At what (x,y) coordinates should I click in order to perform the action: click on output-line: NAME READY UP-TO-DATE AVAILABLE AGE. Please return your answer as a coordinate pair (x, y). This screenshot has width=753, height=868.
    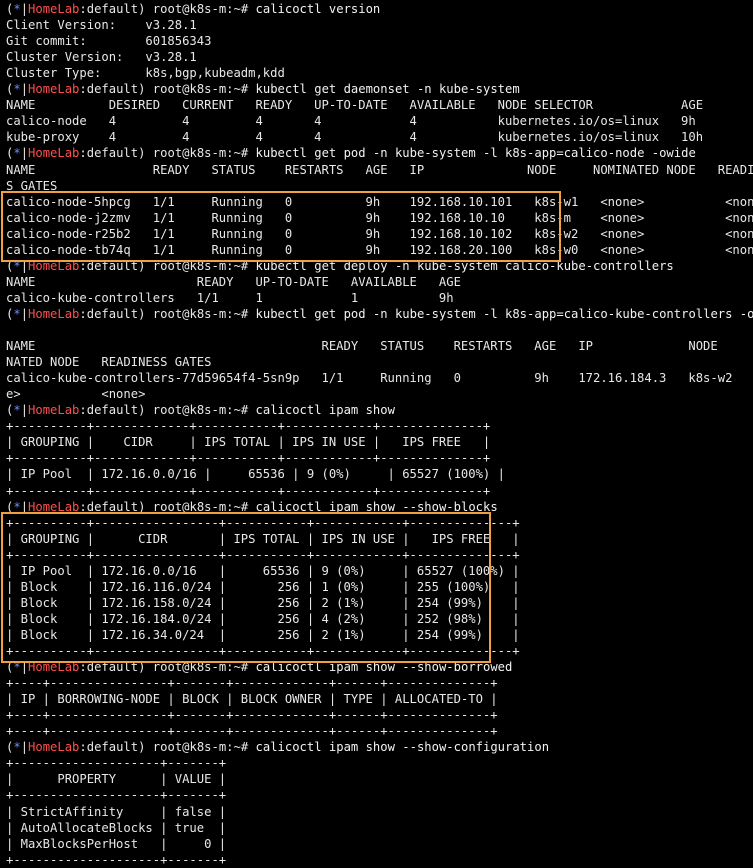
    Looking at the image, I should click on (233, 281).